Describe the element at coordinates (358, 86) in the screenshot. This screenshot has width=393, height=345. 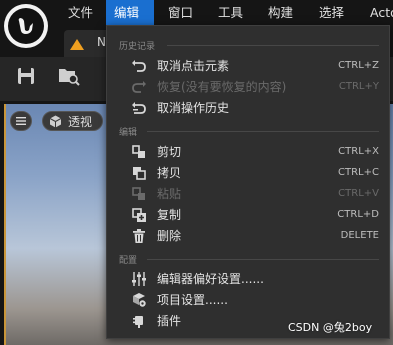
I see `menu-item-shortcut: CTRL+Y` at that location.